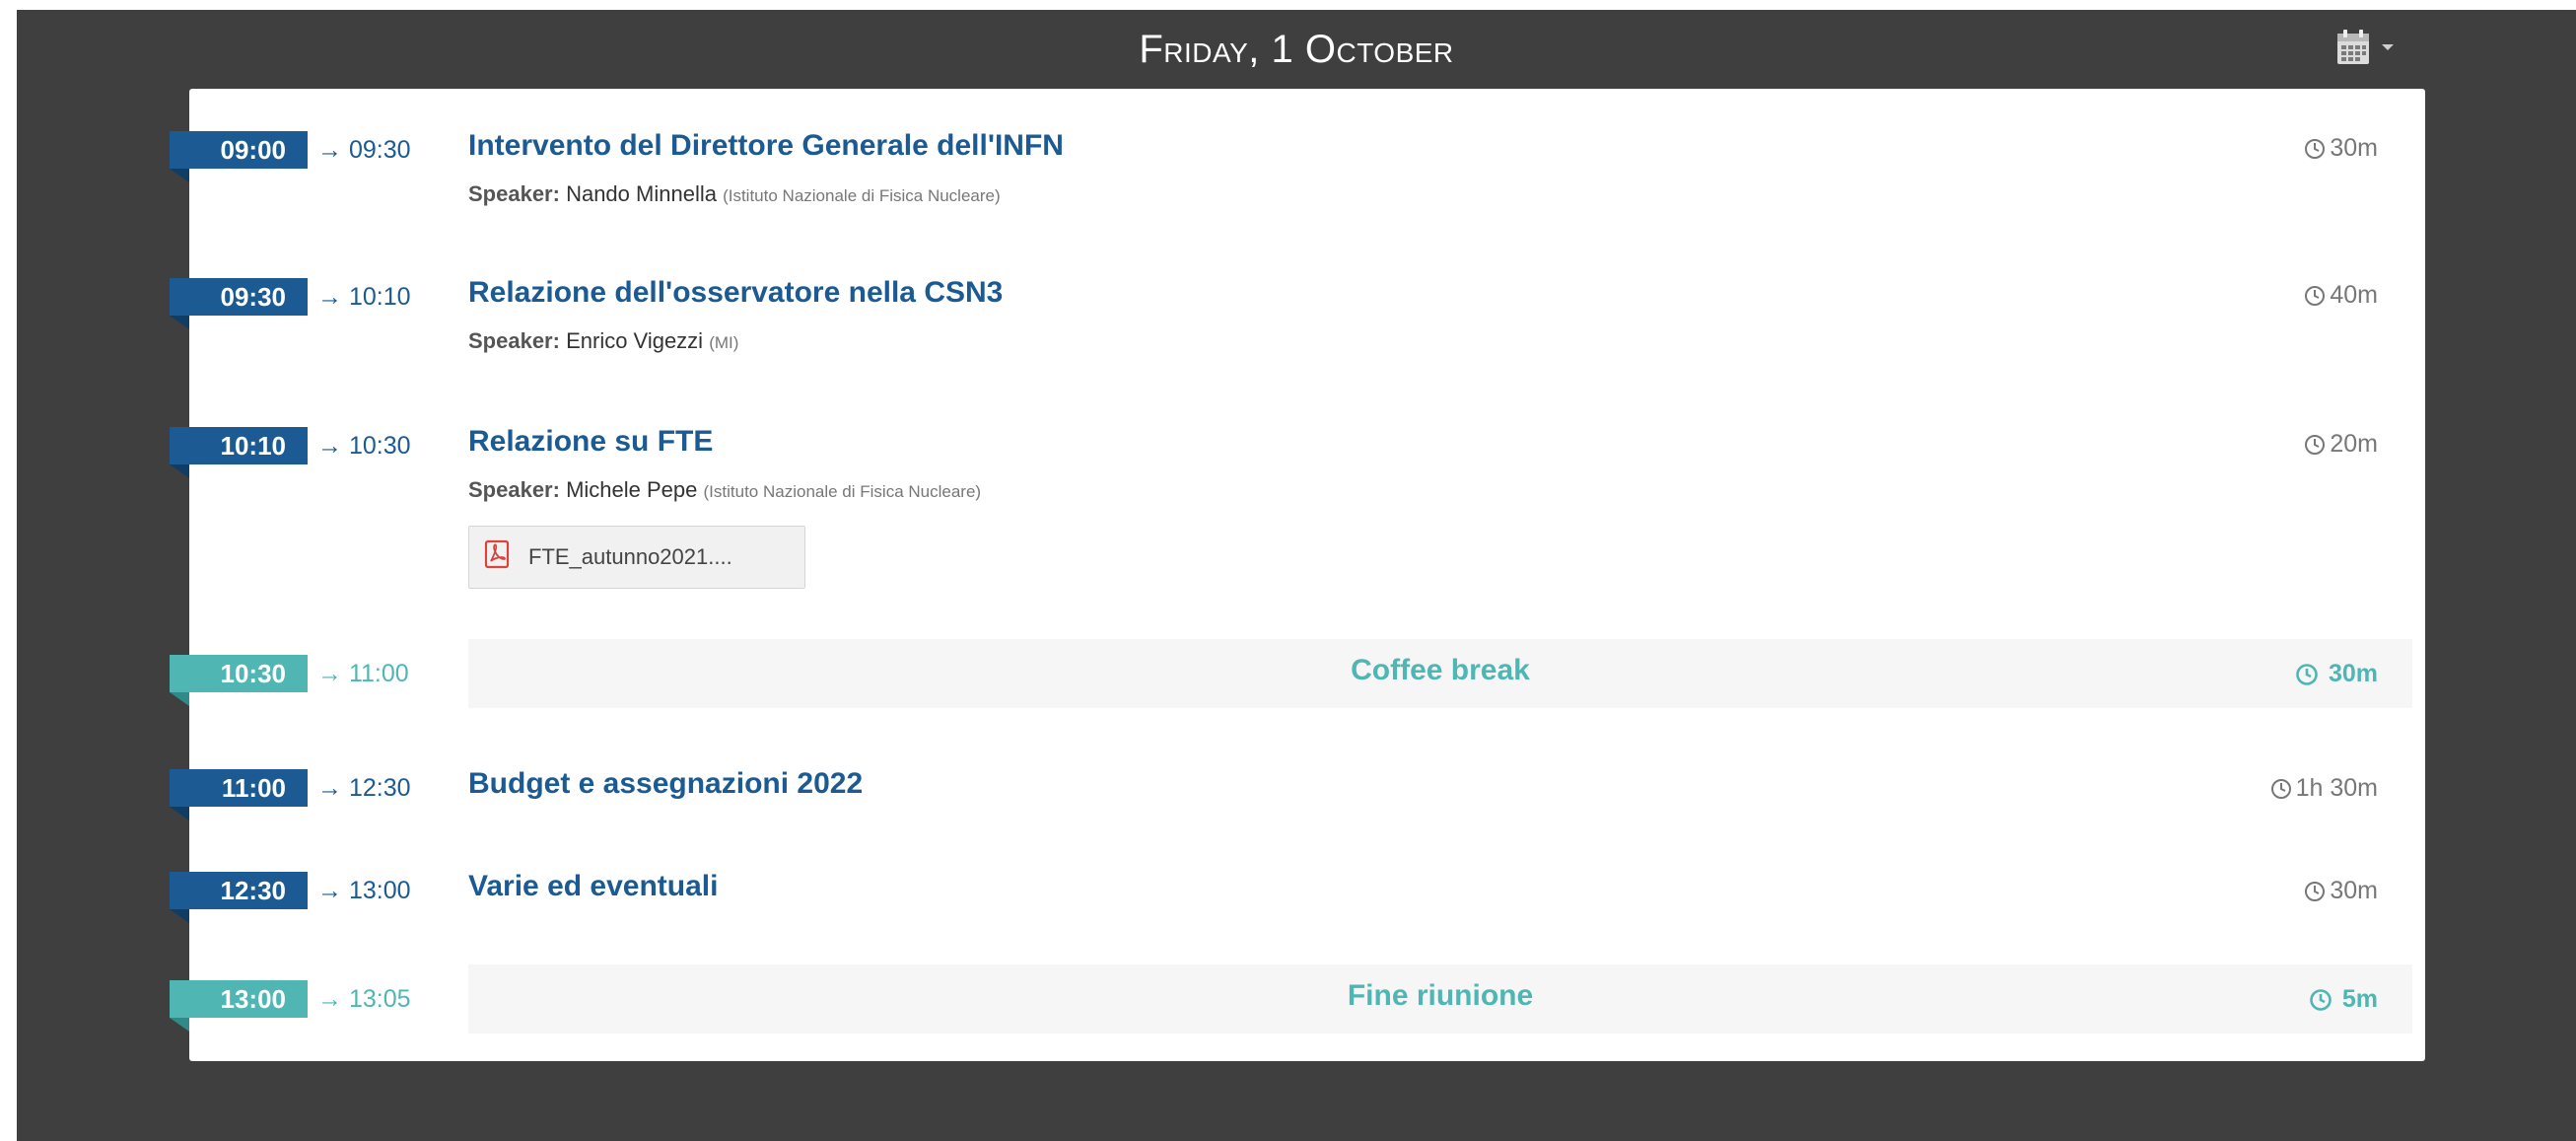  I want to click on break-box: Fine riunione, so click(1440, 999).